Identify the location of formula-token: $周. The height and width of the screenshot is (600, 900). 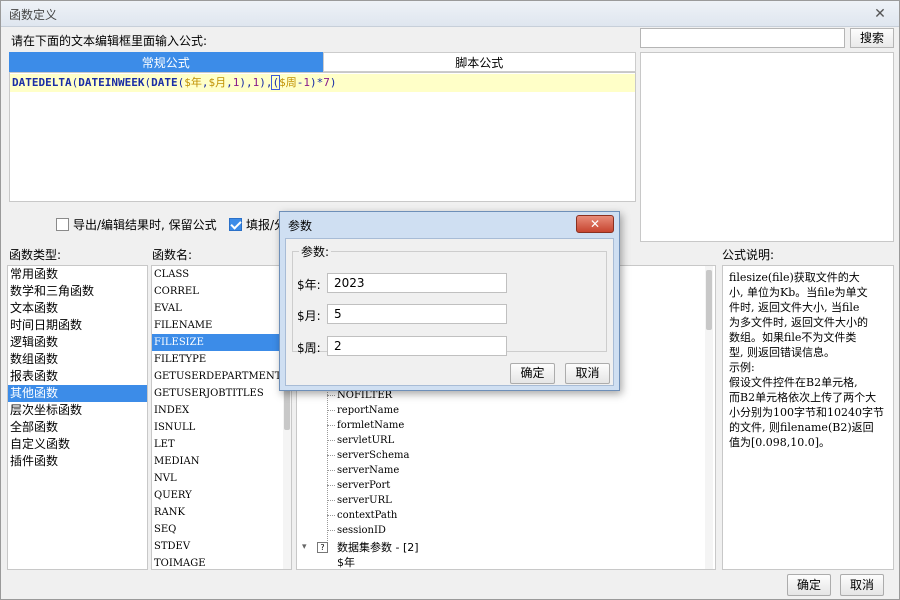
(288, 82).